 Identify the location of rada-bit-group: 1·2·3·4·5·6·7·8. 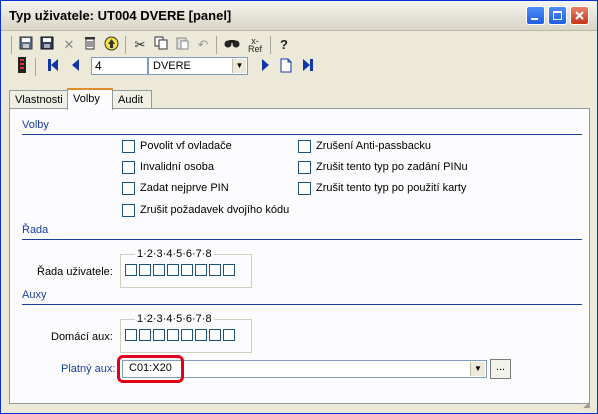
(186, 268).